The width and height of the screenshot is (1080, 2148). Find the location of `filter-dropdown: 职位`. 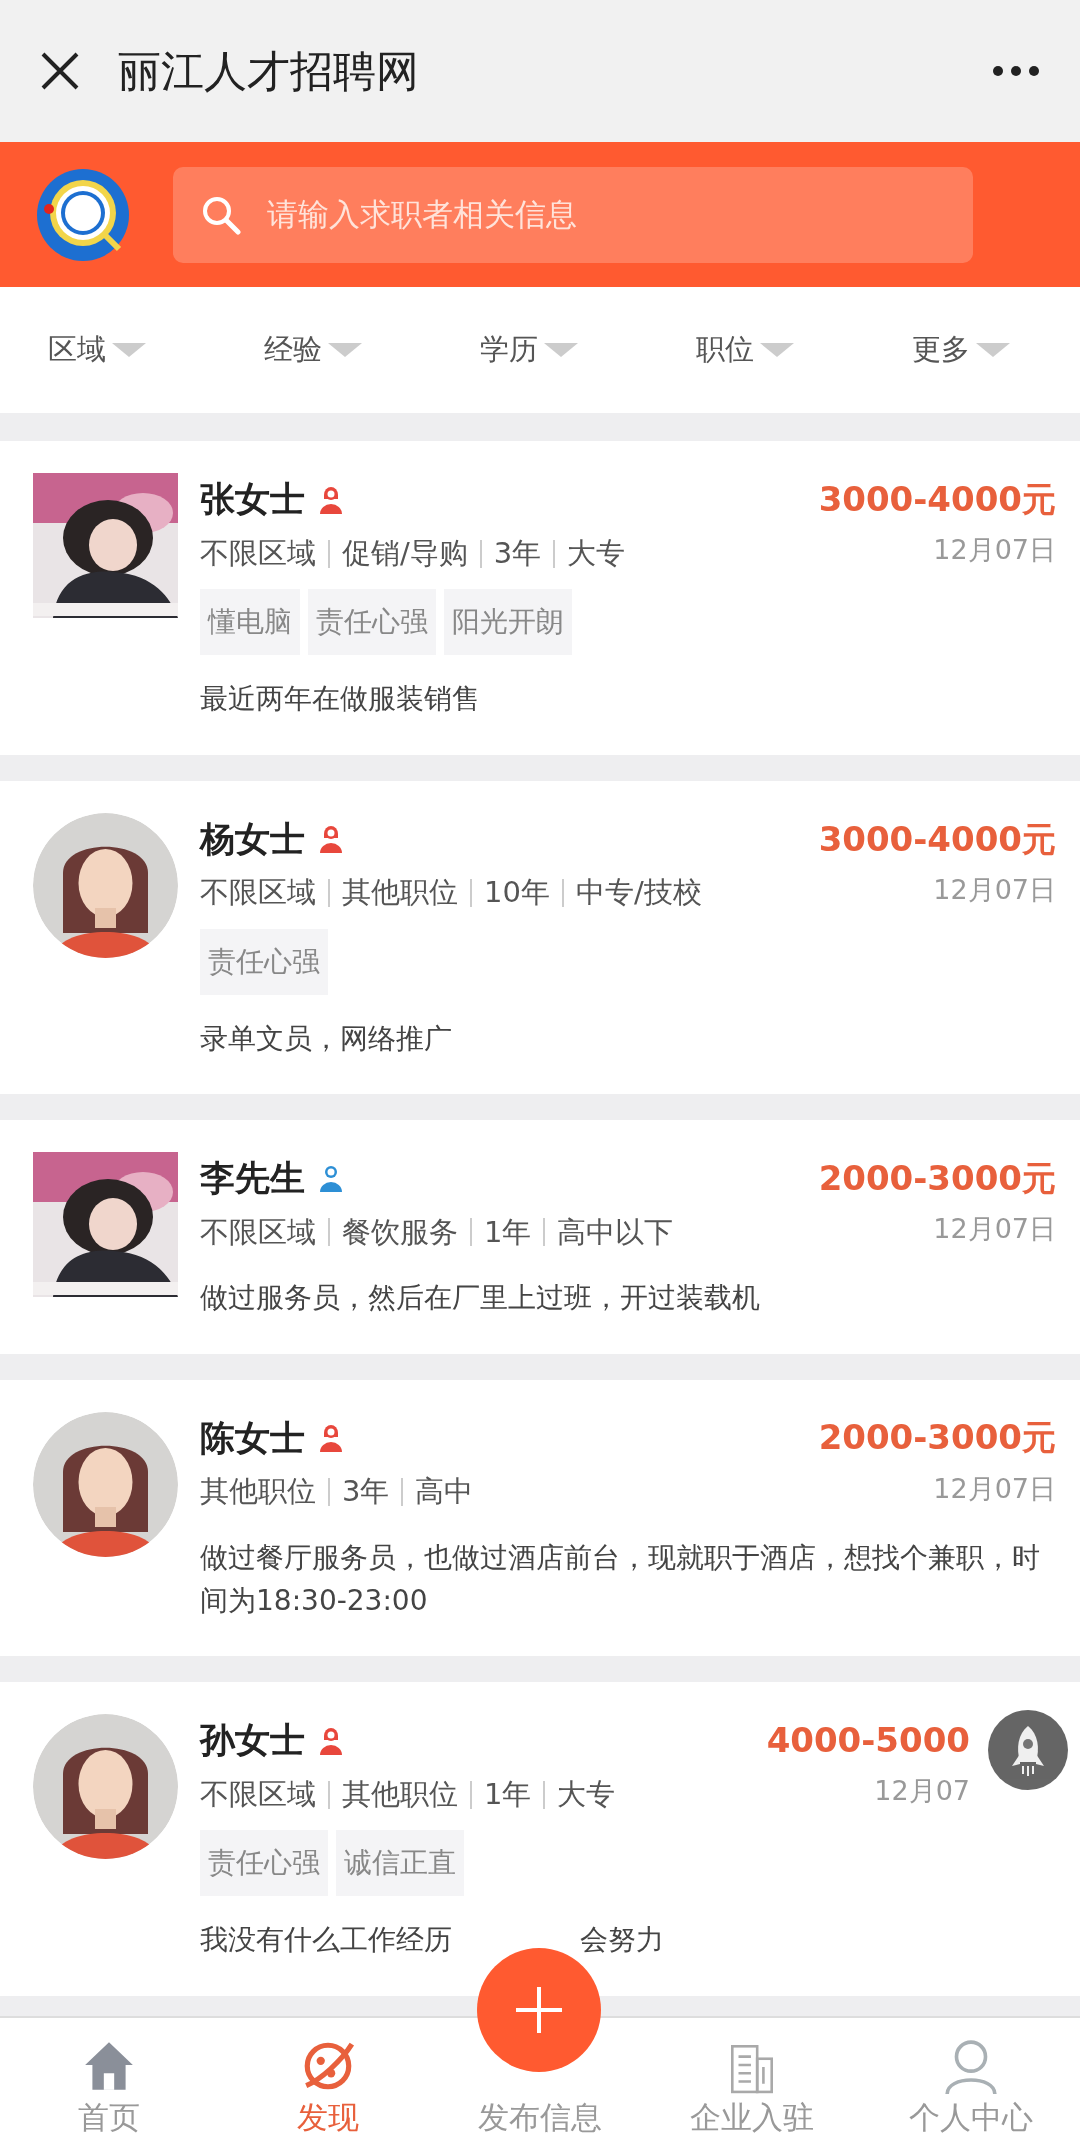

filter-dropdown: 职位 is located at coordinates (756, 350).